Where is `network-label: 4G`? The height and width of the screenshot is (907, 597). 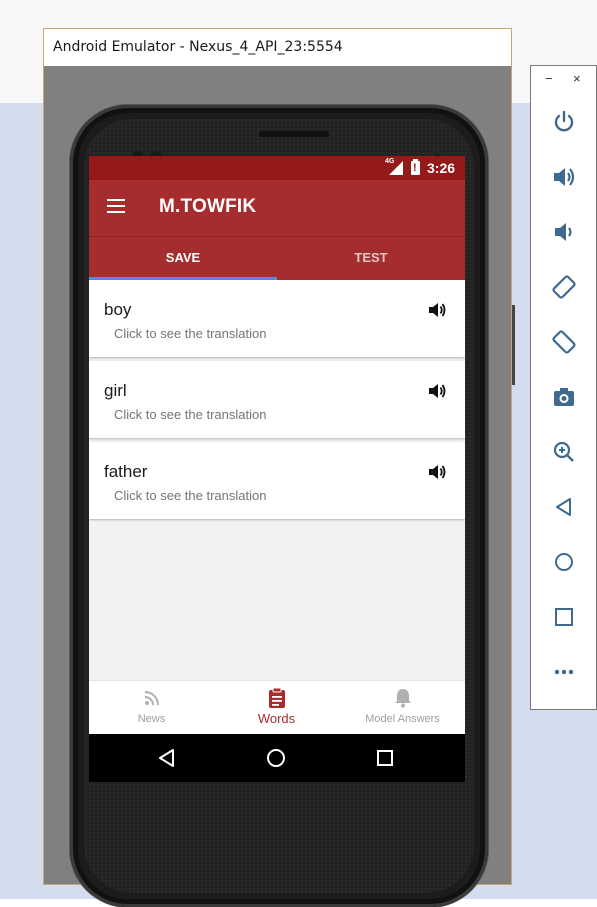
network-label: 4G is located at coordinates (390, 161).